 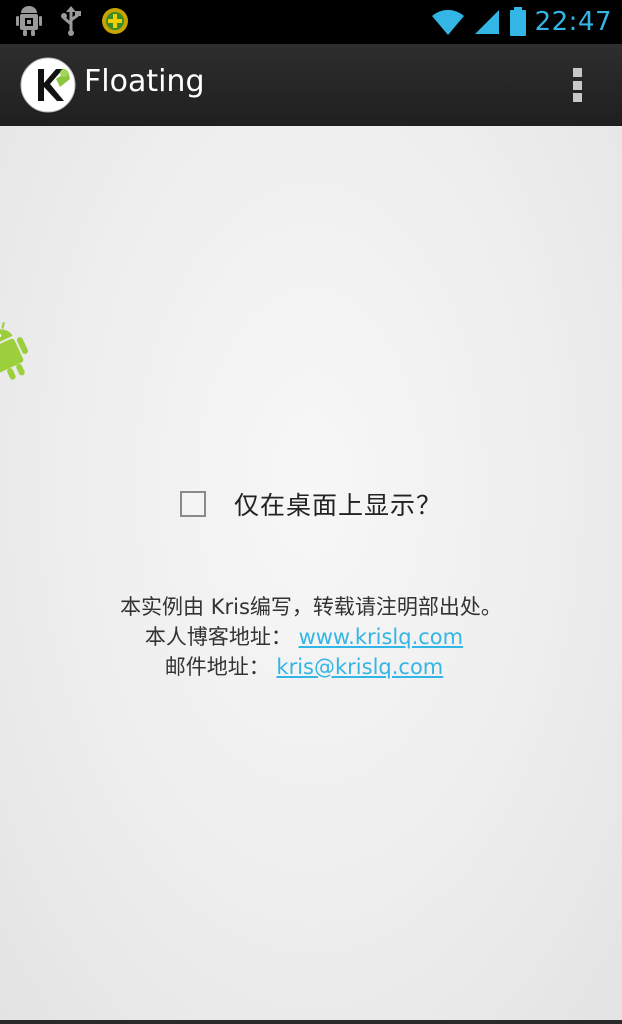 What do you see at coordinates (577, 85) in the screenshot?
I see `overflow-menu-button` at bounding box center [577, 85].